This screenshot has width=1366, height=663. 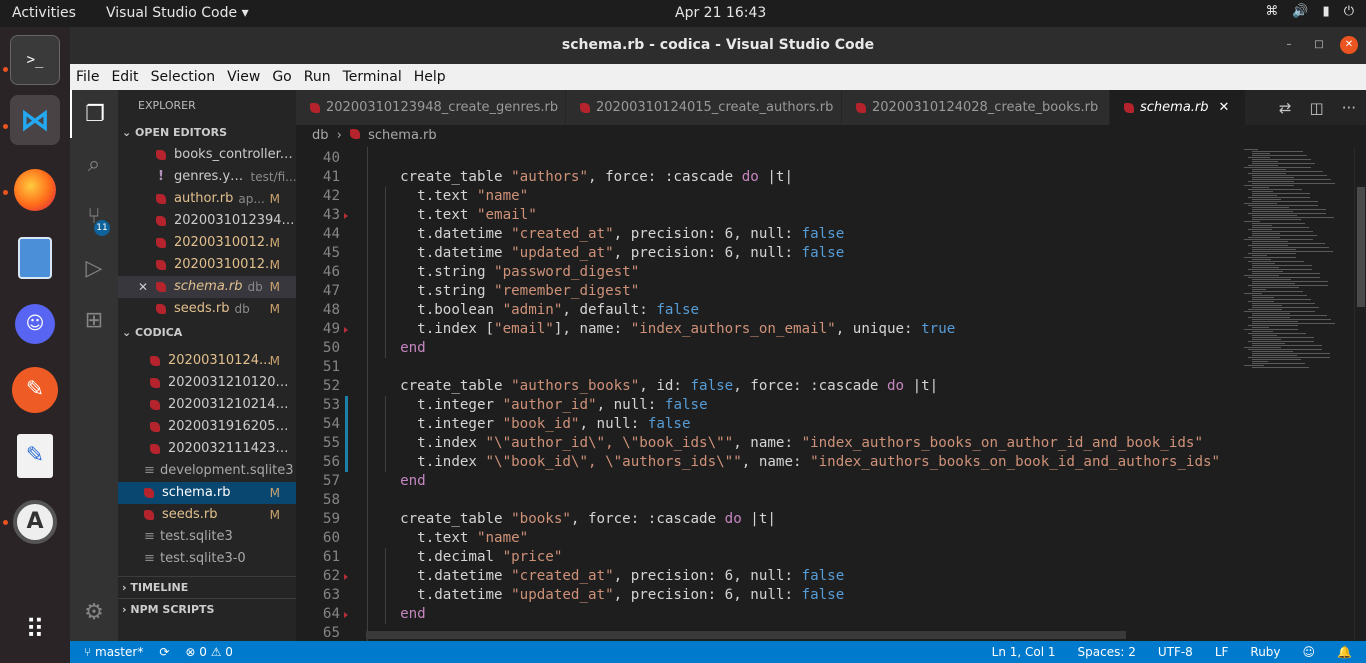 What do you see at coordinates (1349, 108) in the screenshot?
I see `more-actions-icon: ···` at bounding box center [1349, 108].